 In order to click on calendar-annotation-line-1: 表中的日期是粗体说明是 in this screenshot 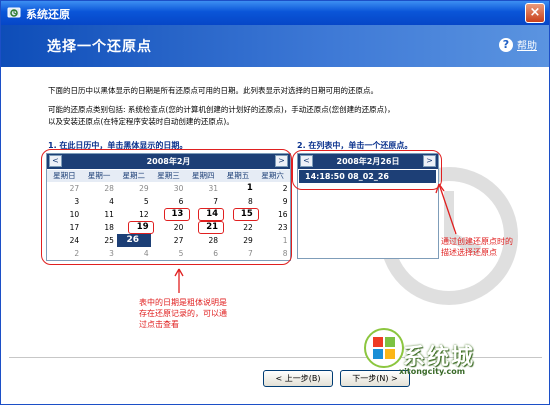, I will do `click(183, 302)`.